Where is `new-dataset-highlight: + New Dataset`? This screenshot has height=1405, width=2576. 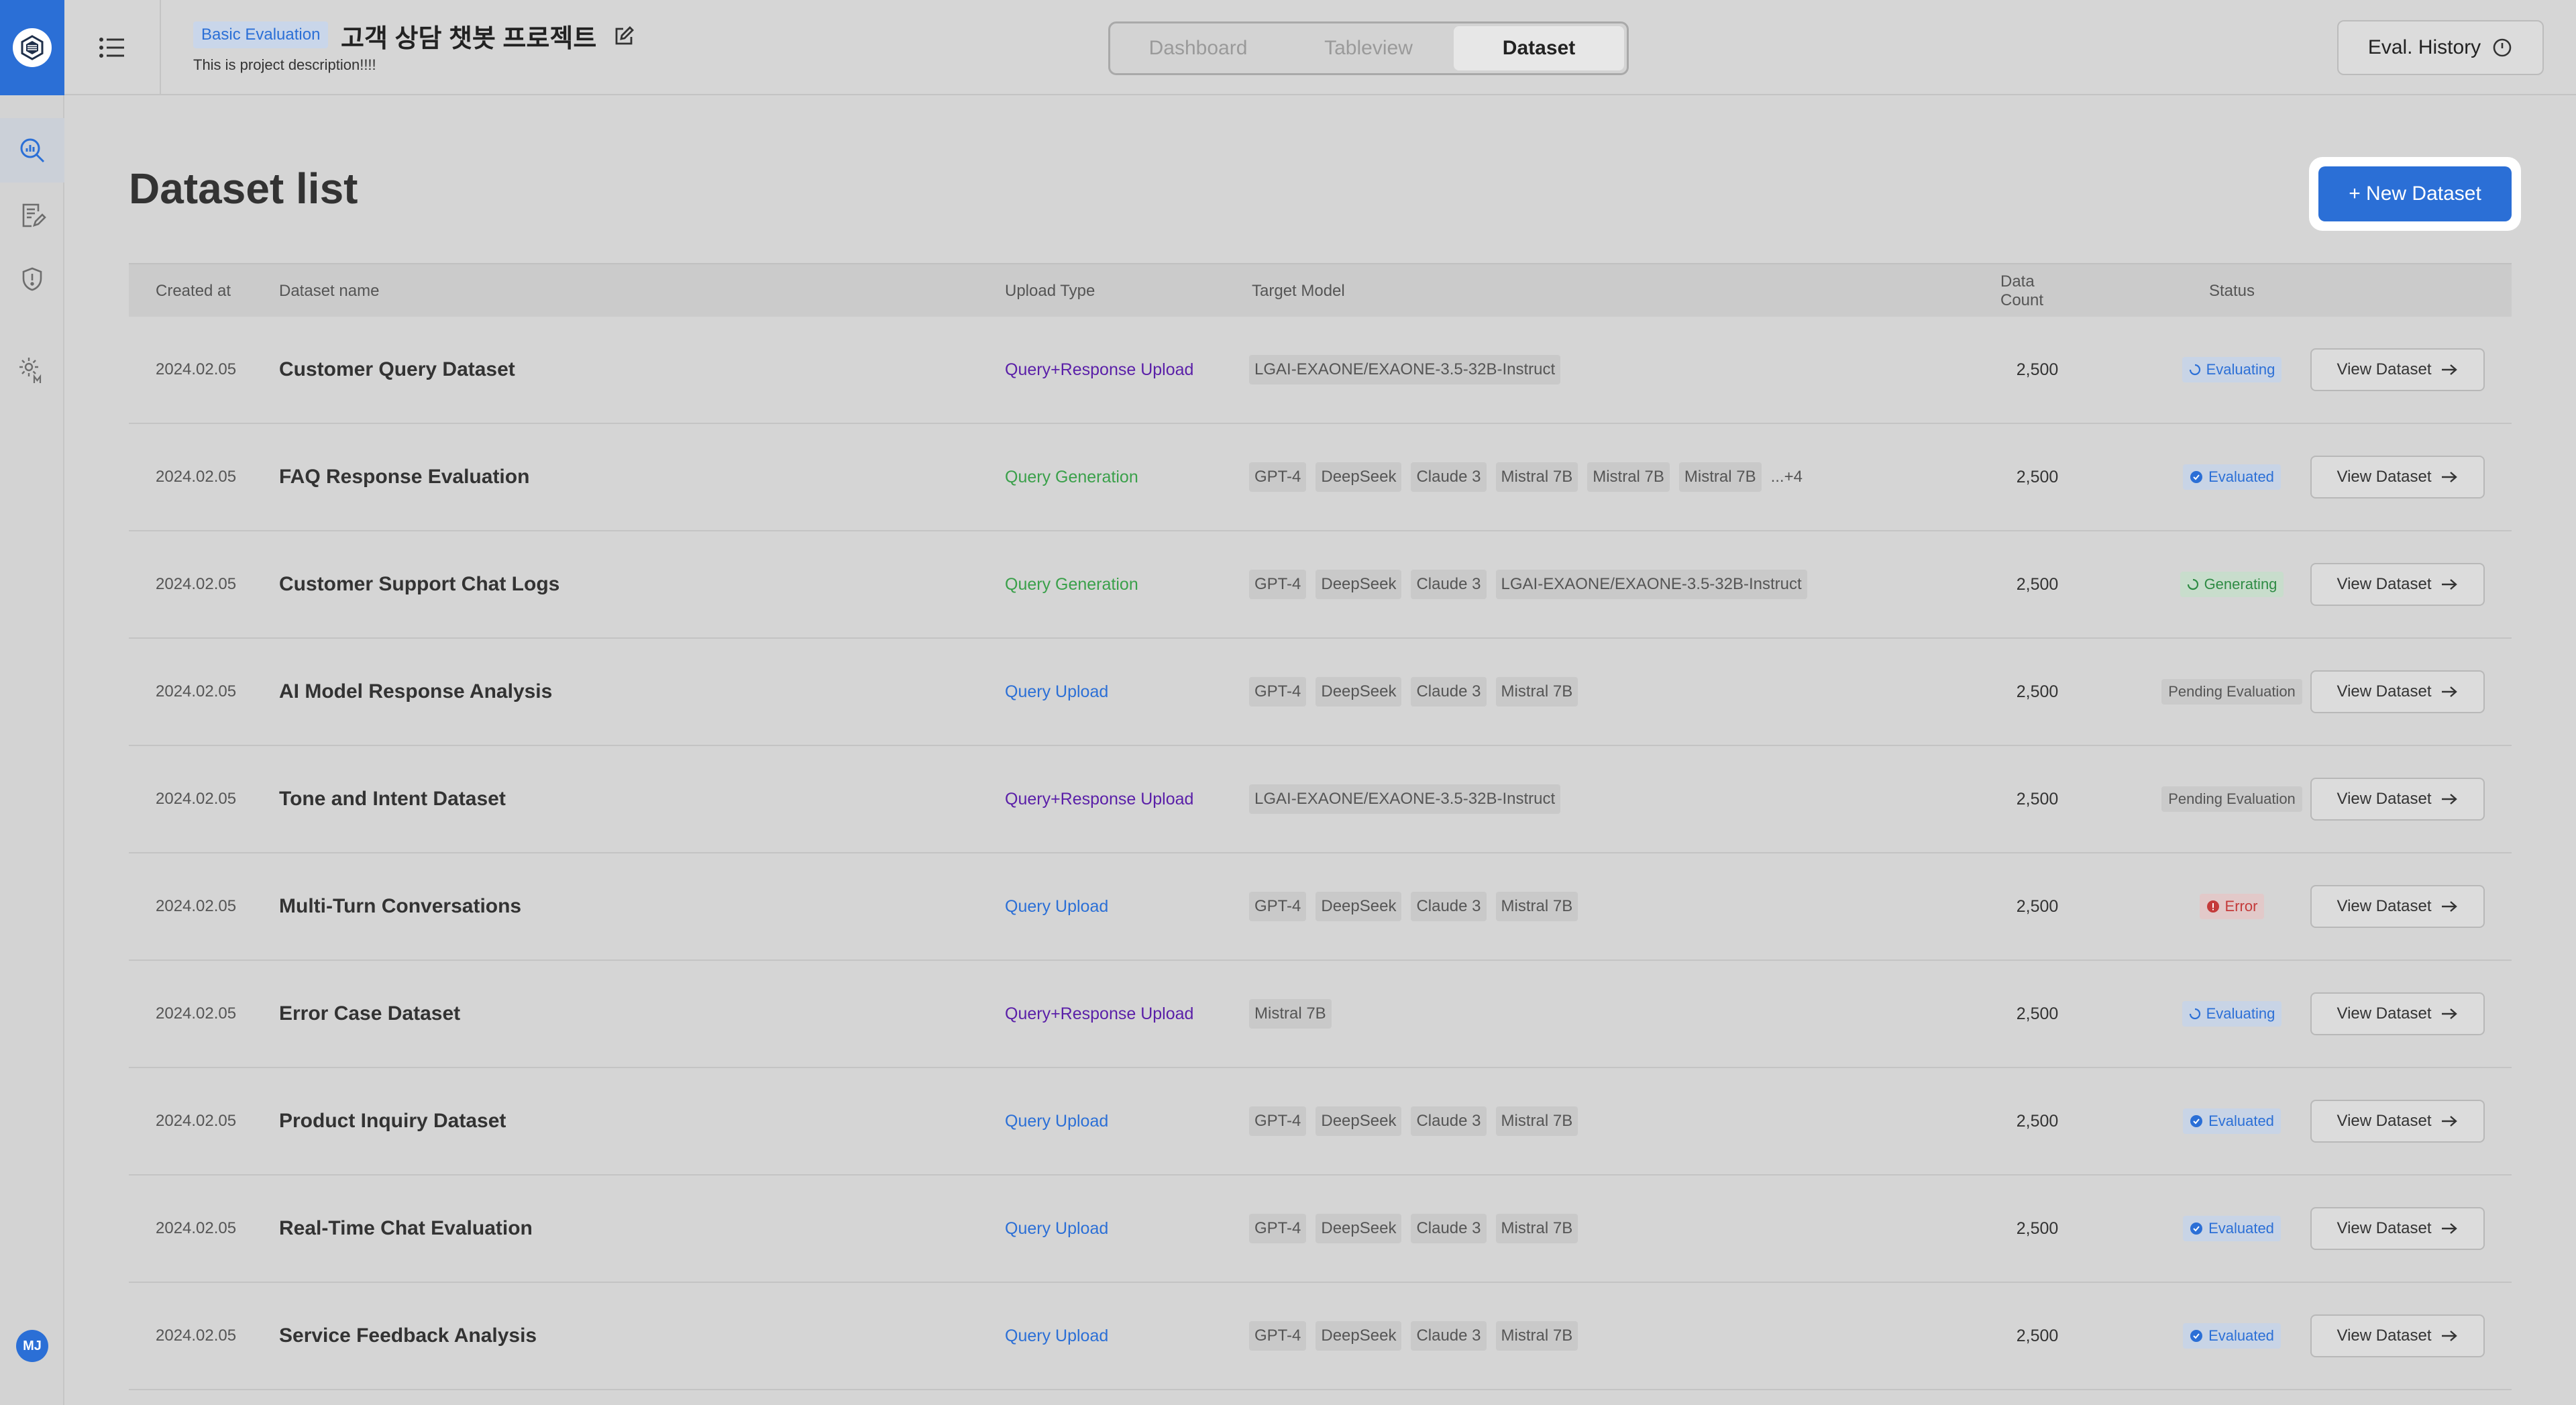
new-dataset-highlight: + New Dataset is located at coordinates (2415, 194).